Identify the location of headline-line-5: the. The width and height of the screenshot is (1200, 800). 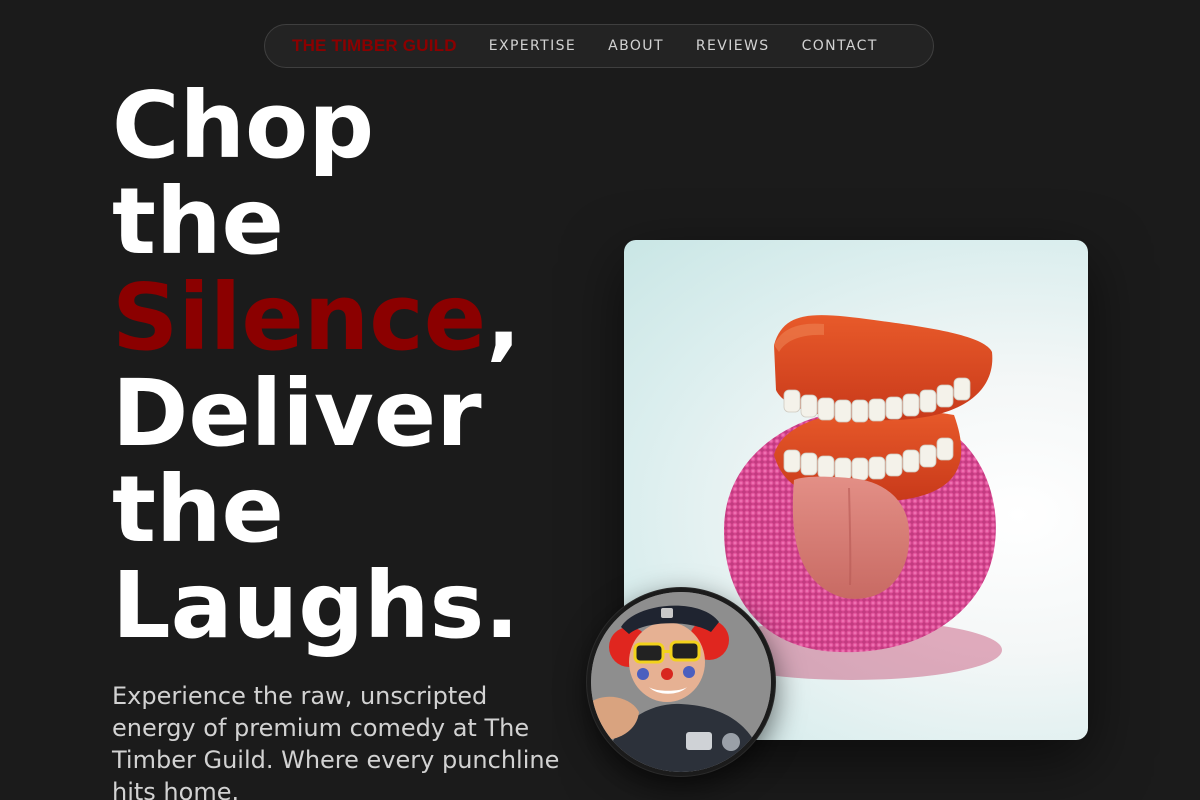
(198, 509).